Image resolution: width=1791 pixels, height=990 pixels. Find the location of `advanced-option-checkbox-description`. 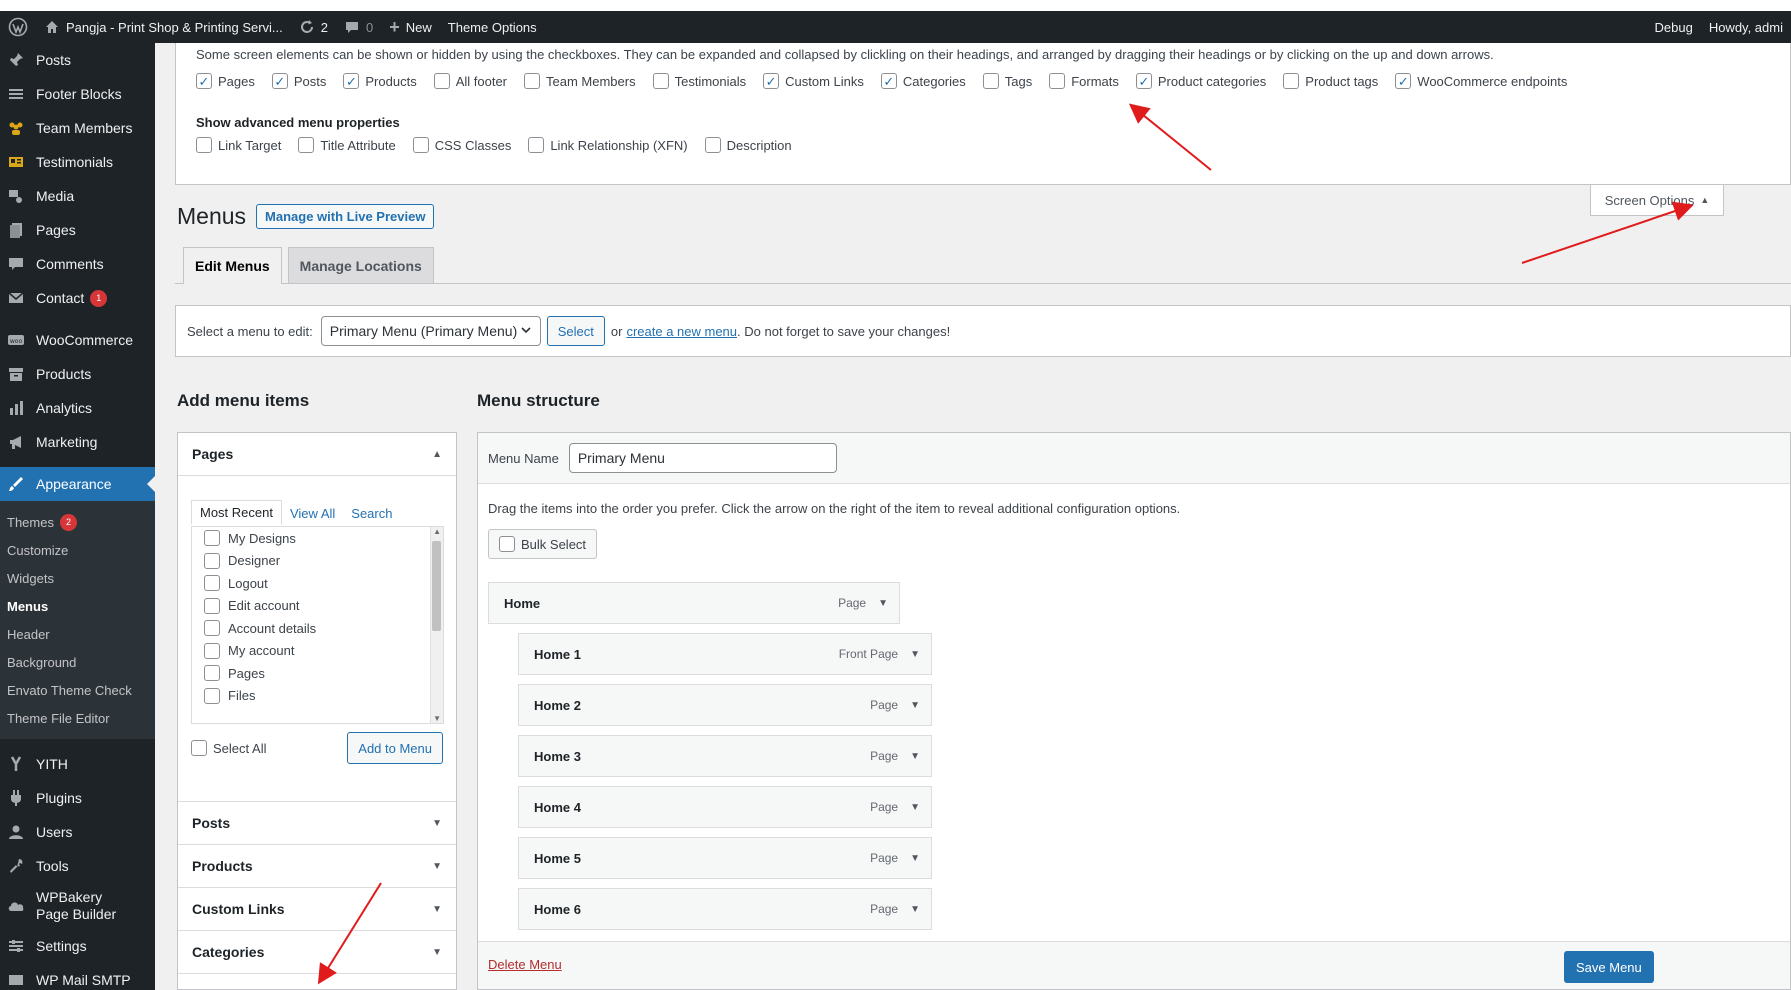

advanced-option-checkbox-description is located at coordinates (712, 145).